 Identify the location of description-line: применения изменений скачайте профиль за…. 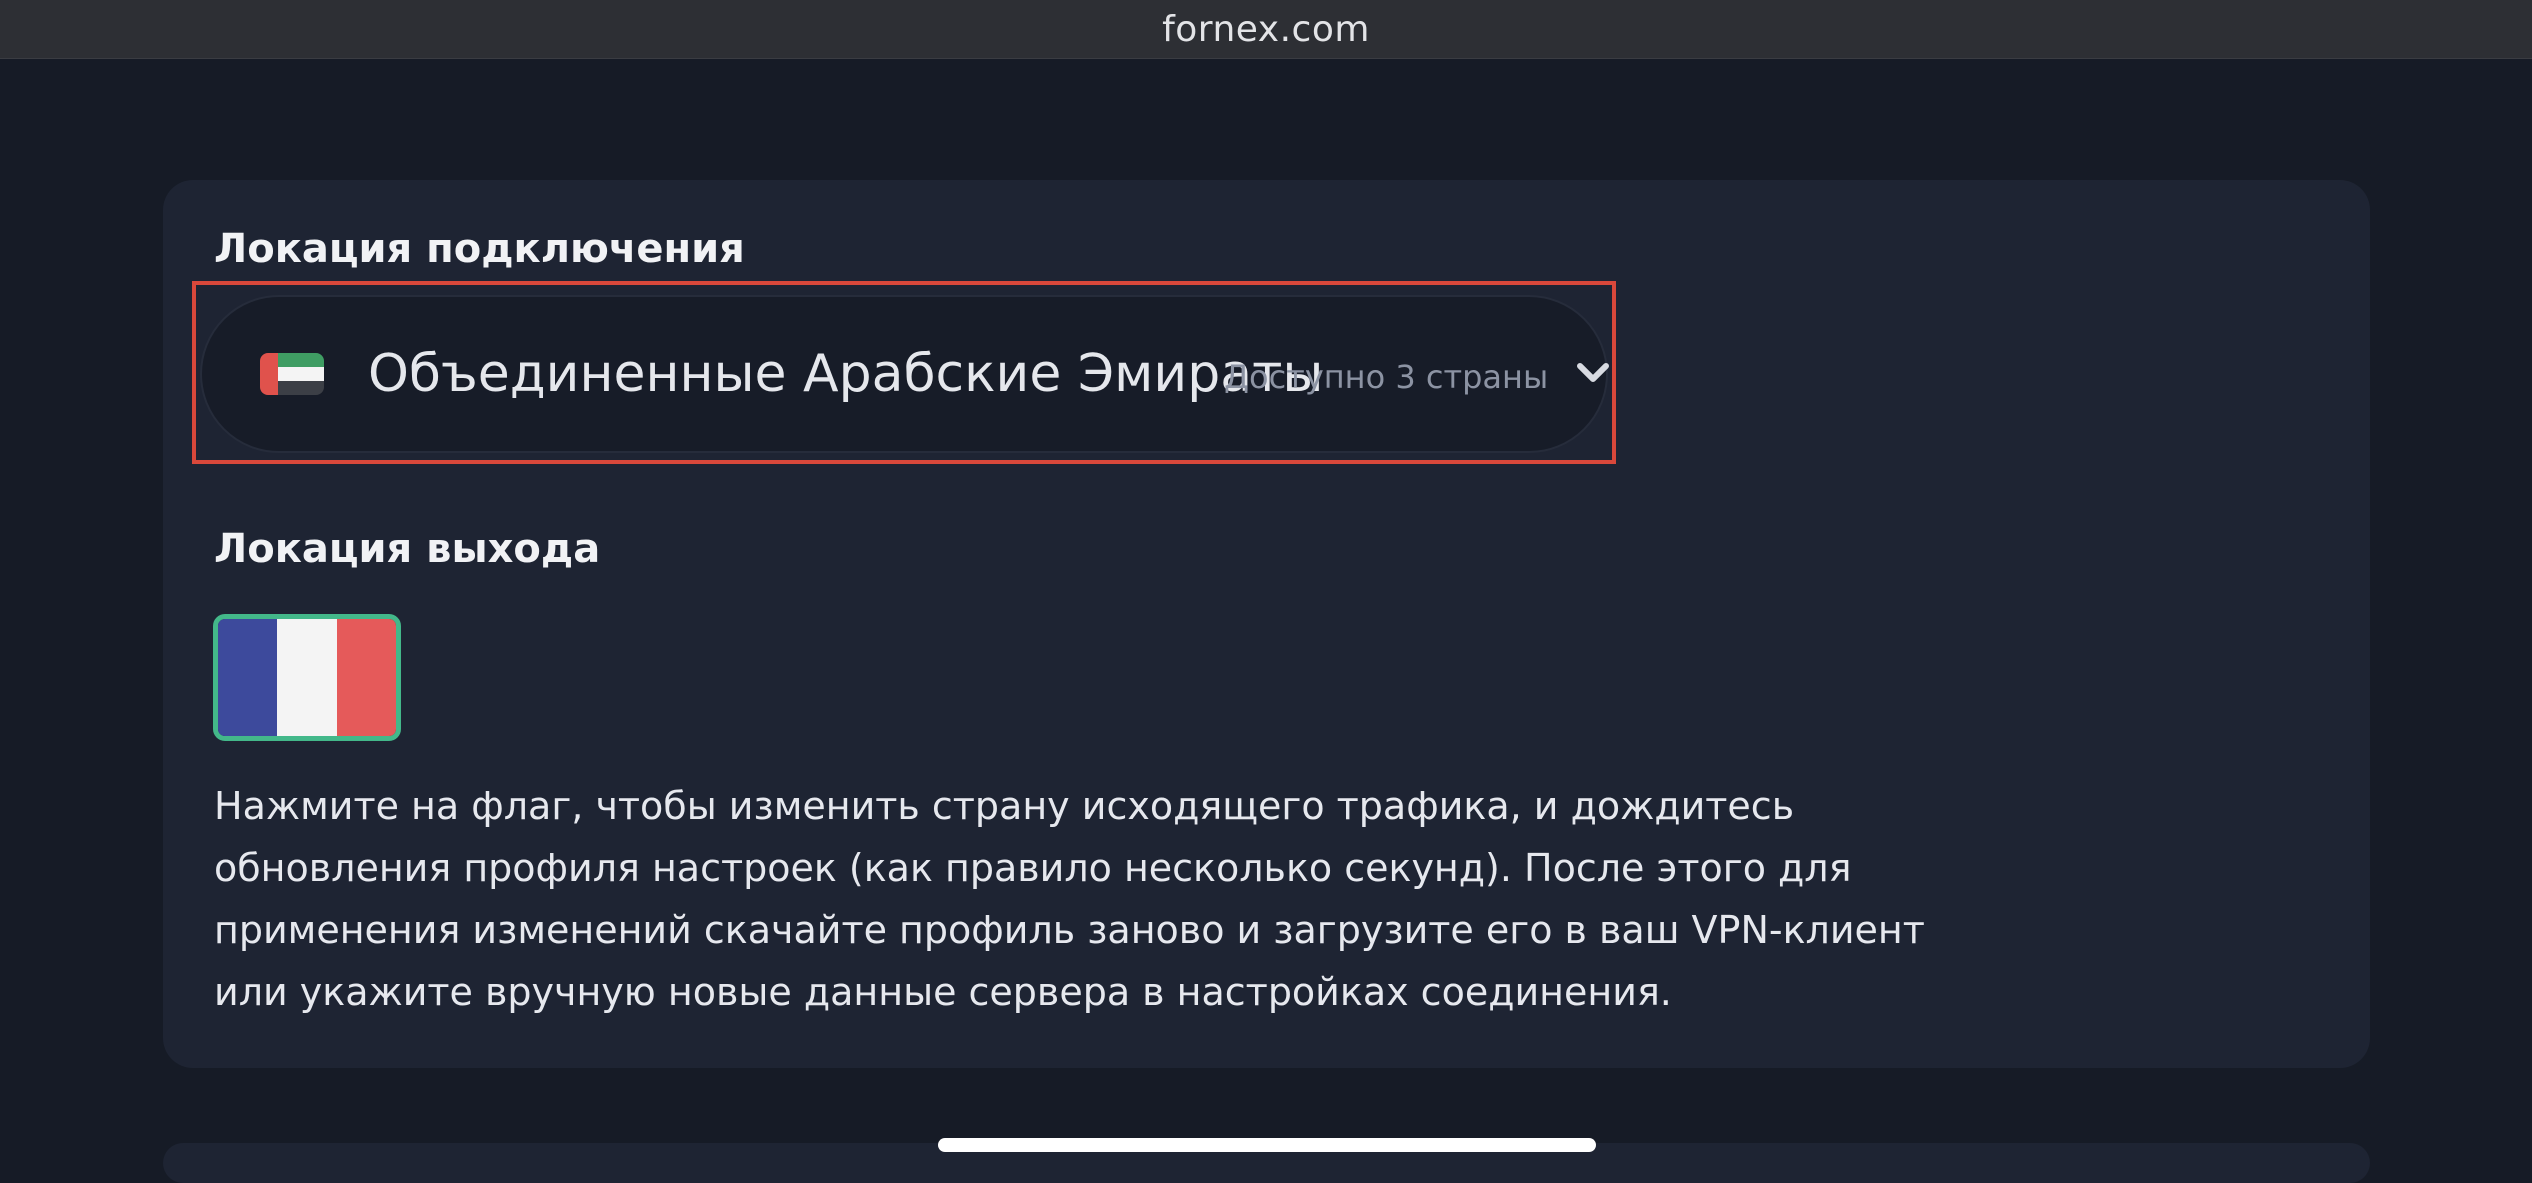
(1069, 930).